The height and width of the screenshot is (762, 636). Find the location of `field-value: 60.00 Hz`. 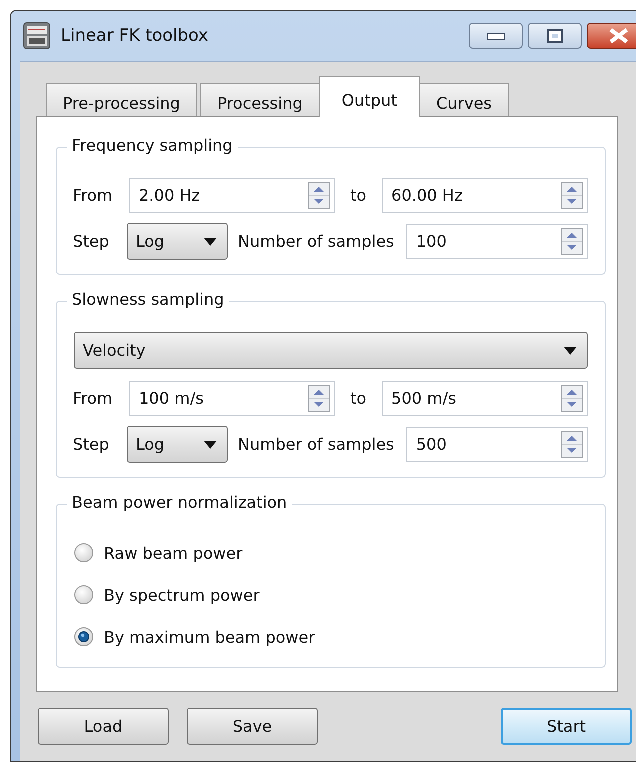

field-value: 60.00 Hz is located at coordinates (428, 195).